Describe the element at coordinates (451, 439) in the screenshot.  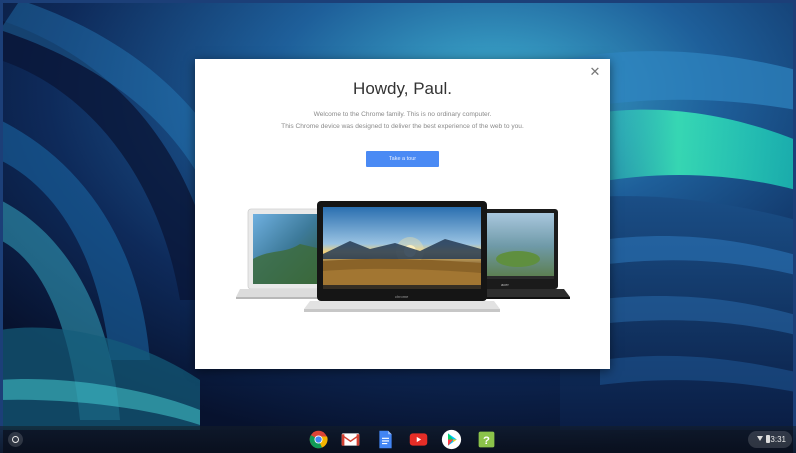
I see `play-store-icon` at that location.